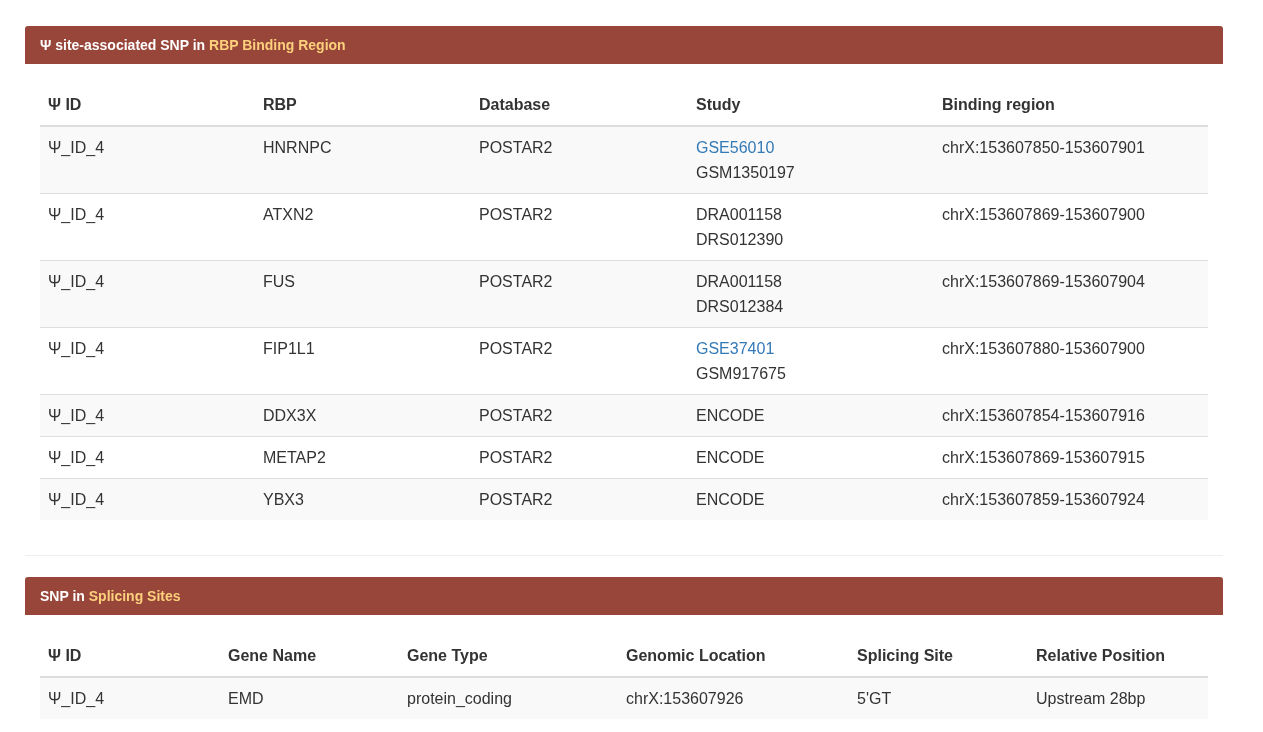 The width and height of the screenshot is (1263, 732). What do you see at coordinates (740, 239) in the screenshot?
I see `table-cell-text: DRS012390` at bounding box center [740, 239].